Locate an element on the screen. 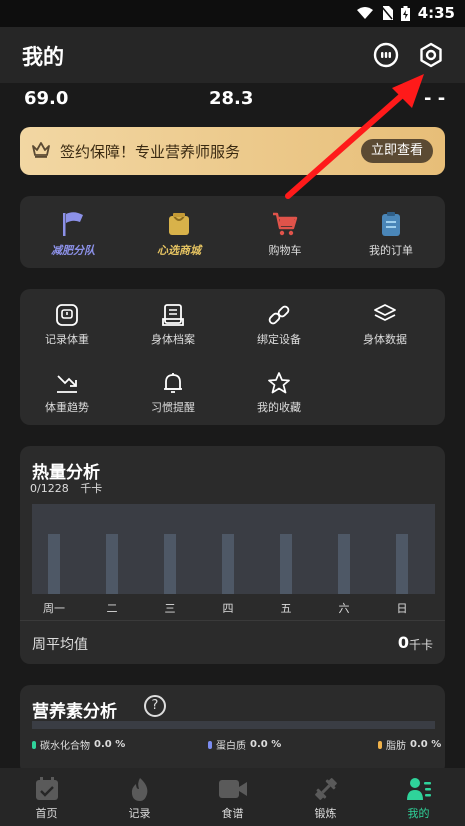 The height and width of the screenshot is (826, 465). chart-x-tick: 日 is located at coordinates (402, 608).